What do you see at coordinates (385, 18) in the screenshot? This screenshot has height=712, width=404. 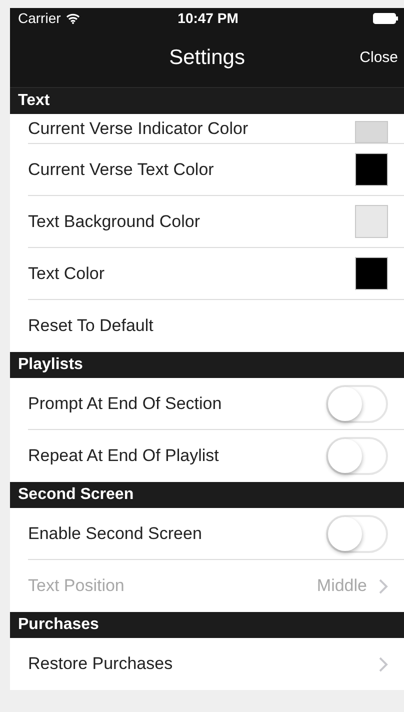 I see `battery-icon` at bounding box center [385, 18].